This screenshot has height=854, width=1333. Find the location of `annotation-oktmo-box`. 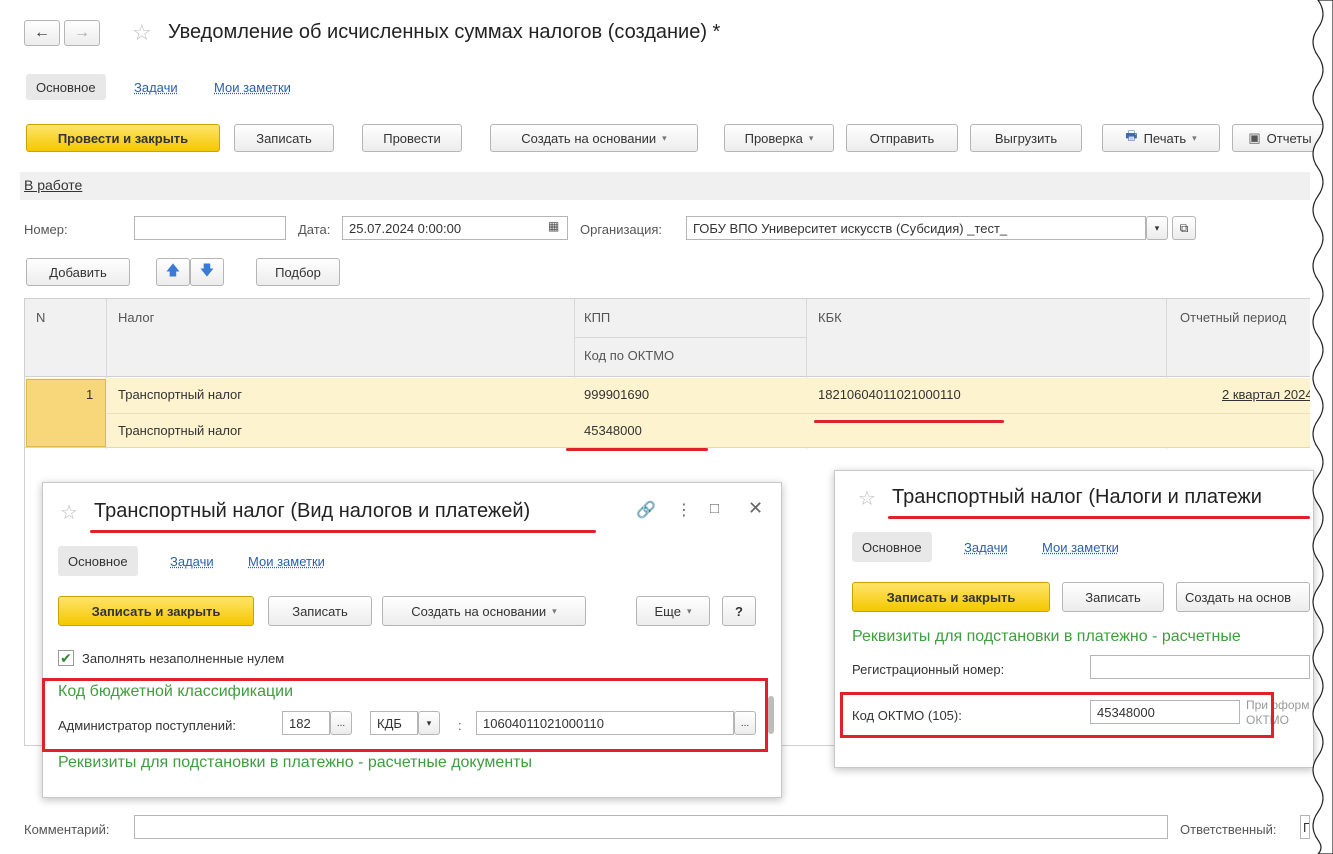

annotation-oktmo-box is located at coordinates (1057, 715).